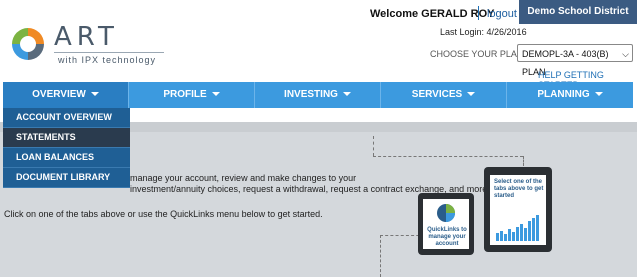 The width and height of the screenshot is (637, 277). I want to click on quicklinks-tablet: QuickLinks to manage your account, so click(446, 224).